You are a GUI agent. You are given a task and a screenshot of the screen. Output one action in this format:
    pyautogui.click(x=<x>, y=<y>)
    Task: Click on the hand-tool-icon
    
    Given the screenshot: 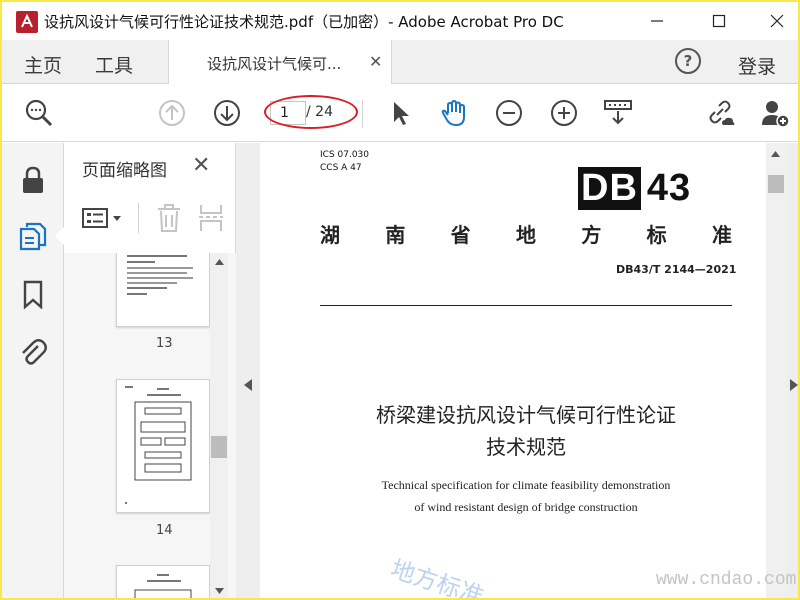 What is the action you would take?
    pyautogui.click(x=454, y=113)
    